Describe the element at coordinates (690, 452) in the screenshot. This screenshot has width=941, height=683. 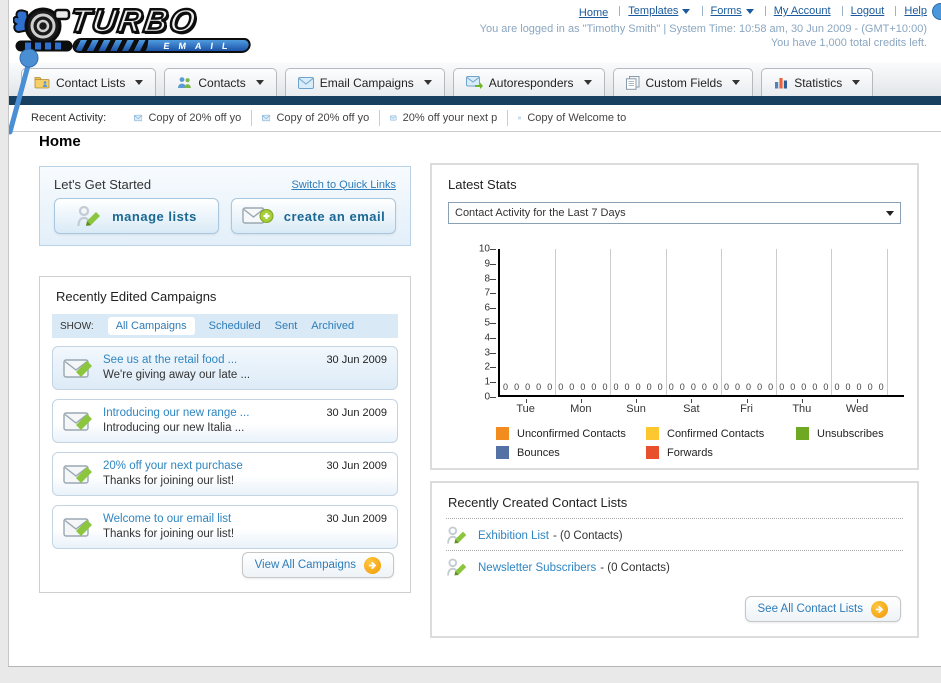
I see `legend-label: Forwards` at that location.